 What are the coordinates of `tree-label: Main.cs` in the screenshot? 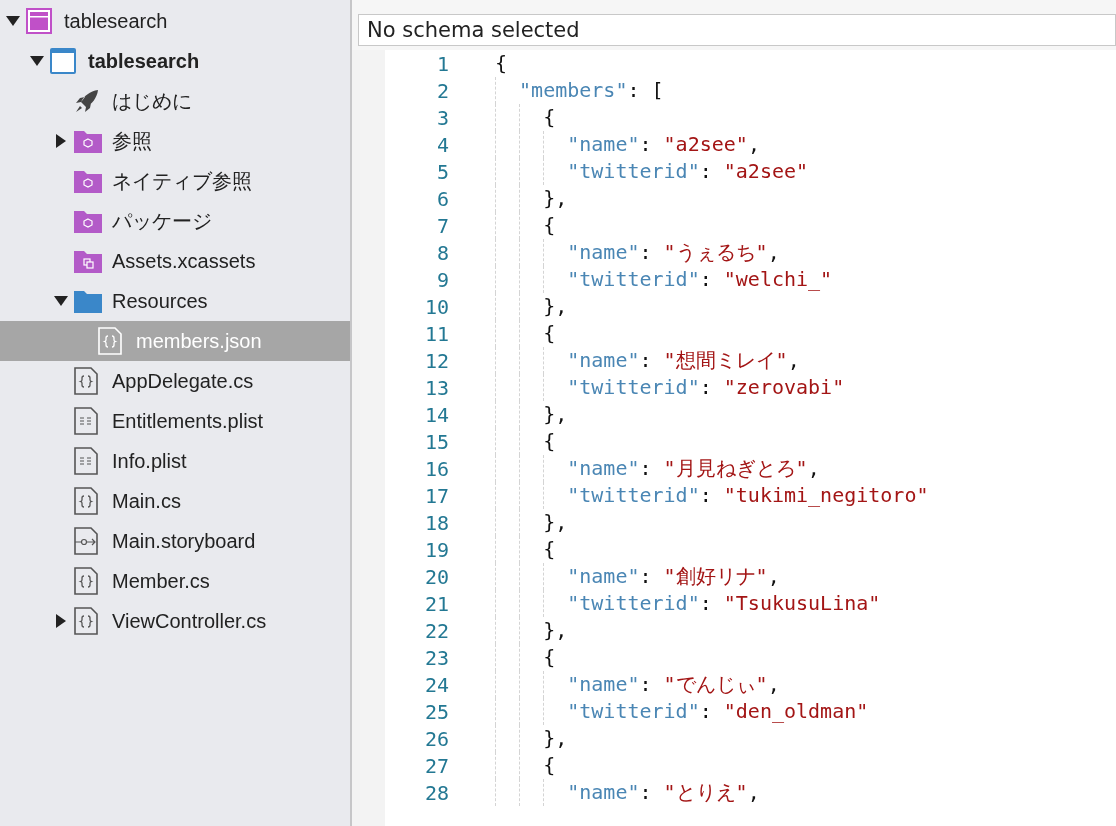 It's located at (146, 501).